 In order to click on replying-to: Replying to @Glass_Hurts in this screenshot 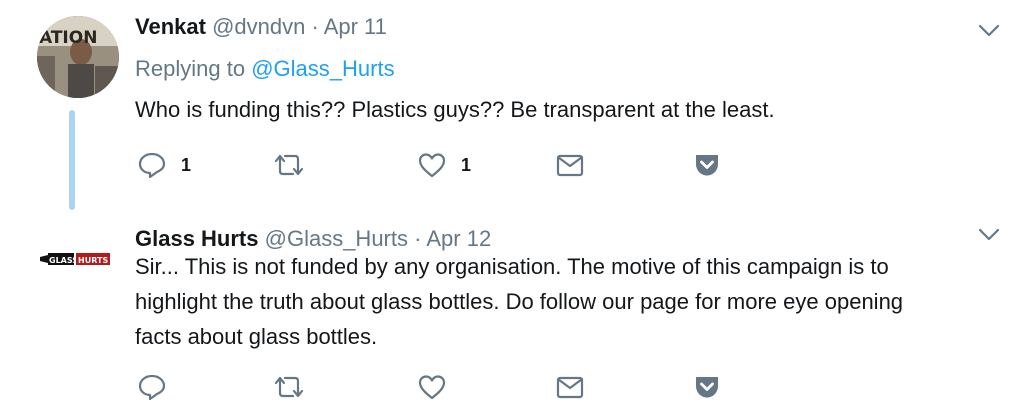, I will do `click(265, 69)`.